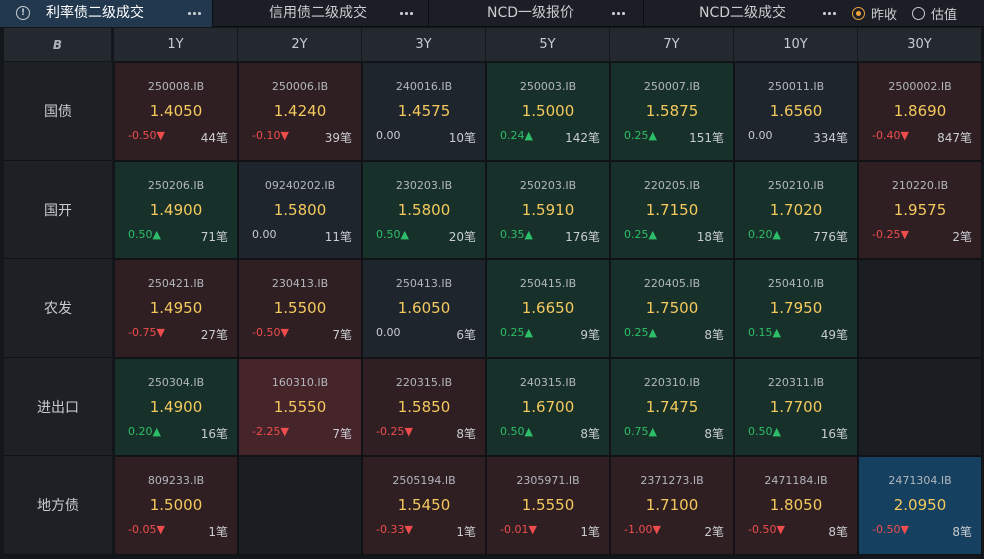  I want to click on quote-cell: 250203.IB 1.5910 0.35▲ 176笔, so click(548, 210).